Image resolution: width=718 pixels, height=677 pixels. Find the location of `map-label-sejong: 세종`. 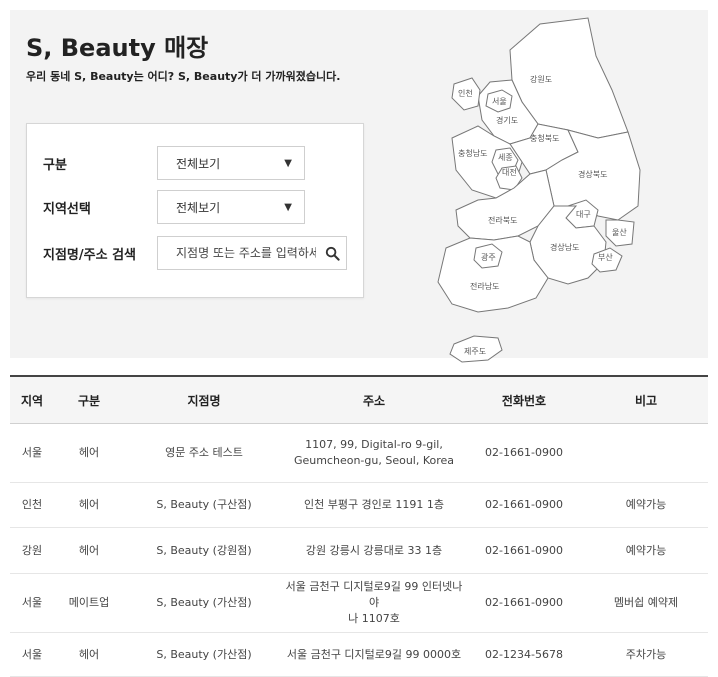

map-label-sejong: 세종 is located at coordinates (505, 157).